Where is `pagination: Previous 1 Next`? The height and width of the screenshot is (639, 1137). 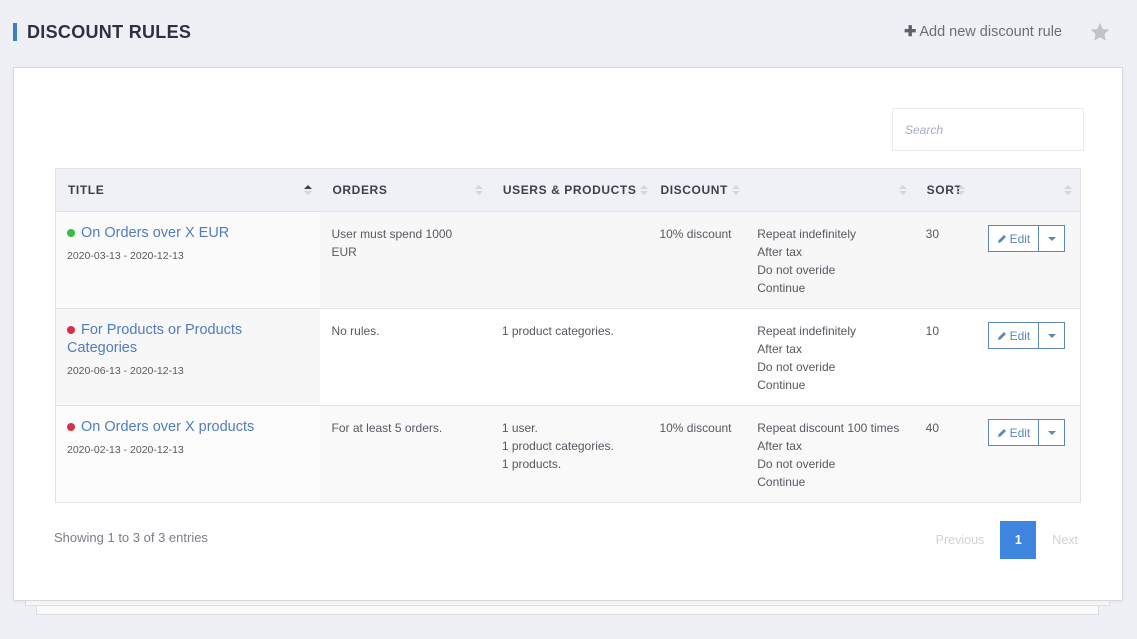
pagination: Previous 1 Next is located at coordinates (1007, 540).